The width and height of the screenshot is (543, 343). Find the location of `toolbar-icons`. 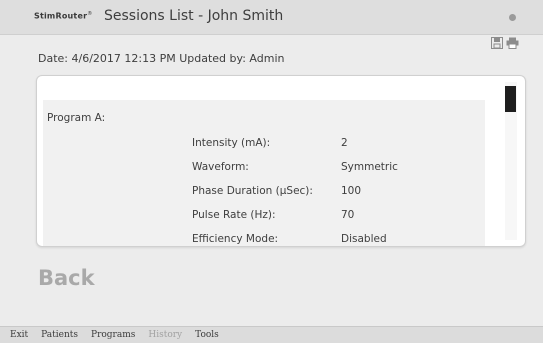

toolbar-icons is located at coordinates (505, 43).